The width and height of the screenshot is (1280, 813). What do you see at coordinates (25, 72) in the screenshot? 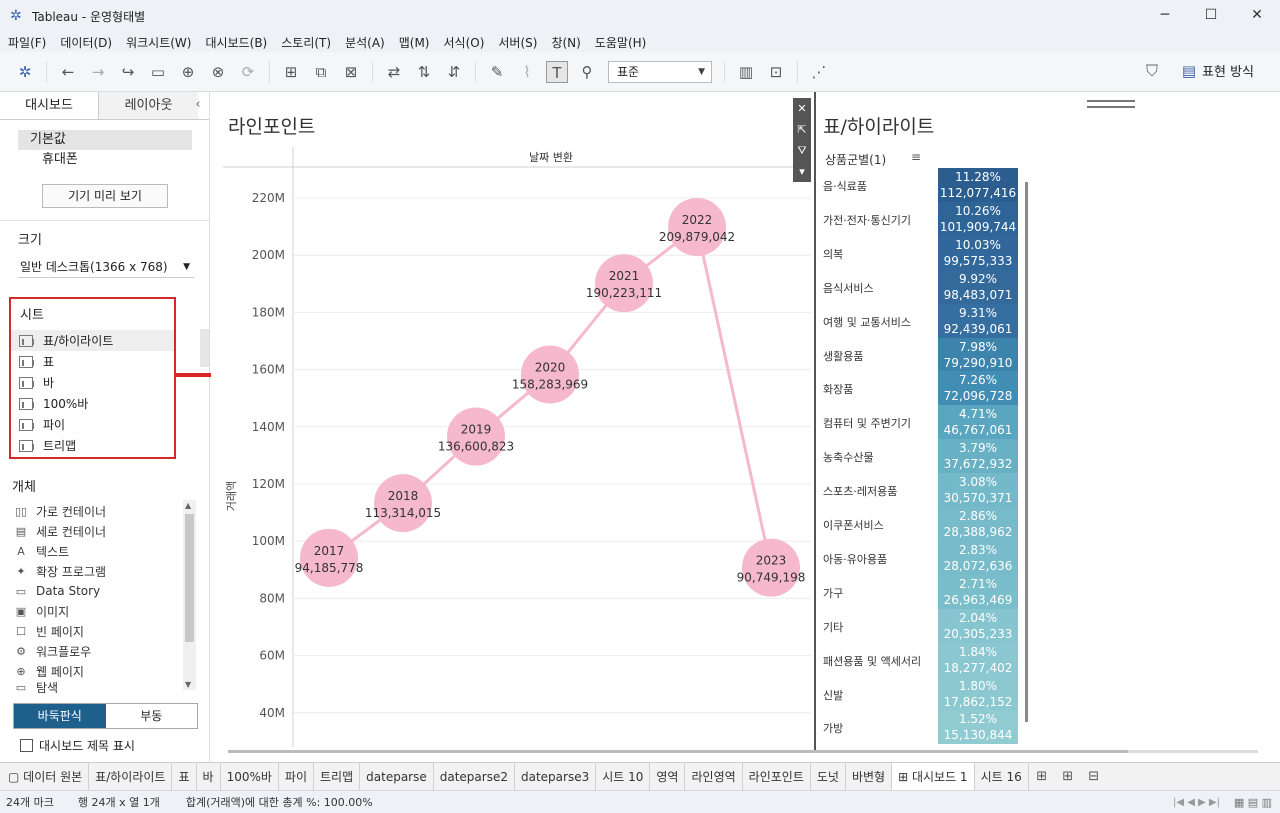
I see `tableau-home-icon: ✲` at bounding box center [25, 72].